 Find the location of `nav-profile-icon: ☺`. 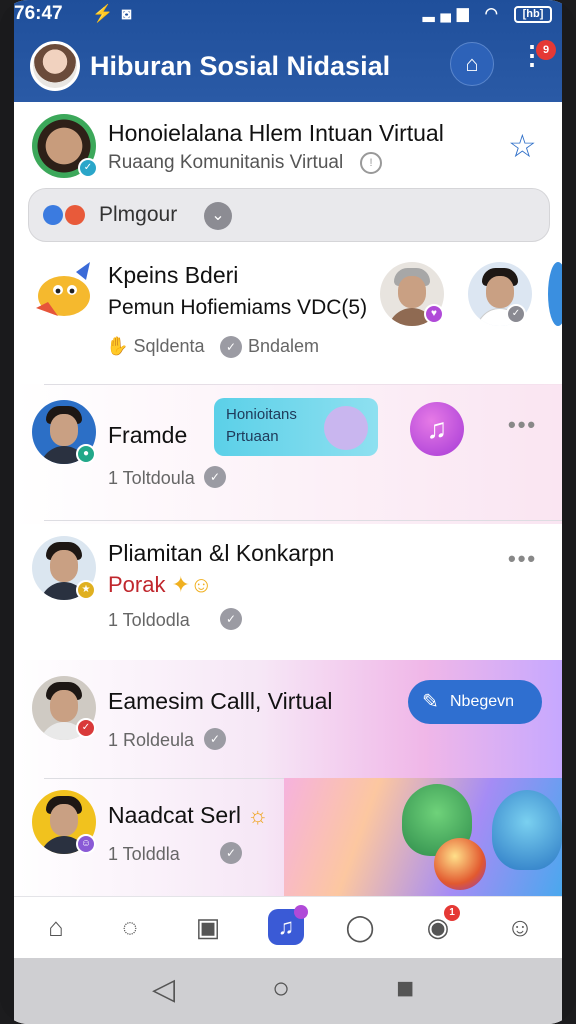

nav-profile-icon: ☺ is located at coordinates (520, 927).